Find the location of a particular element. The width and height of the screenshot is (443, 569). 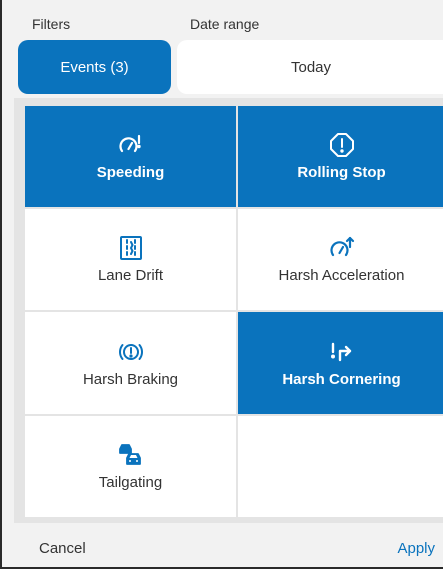

tile-label: Harsh Braking is located at coordinates (130, 379).